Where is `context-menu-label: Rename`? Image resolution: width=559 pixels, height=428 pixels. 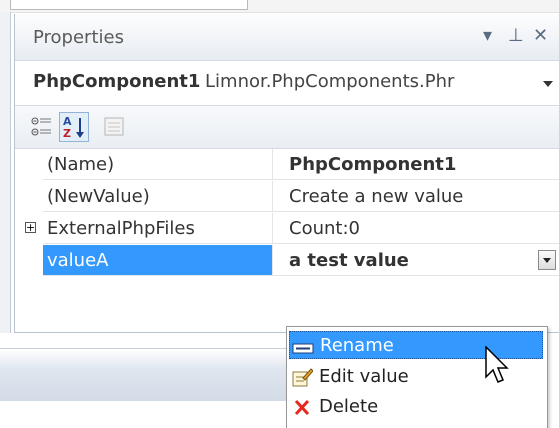
context-menu-label: Rename is located at coordinates (357, 345).